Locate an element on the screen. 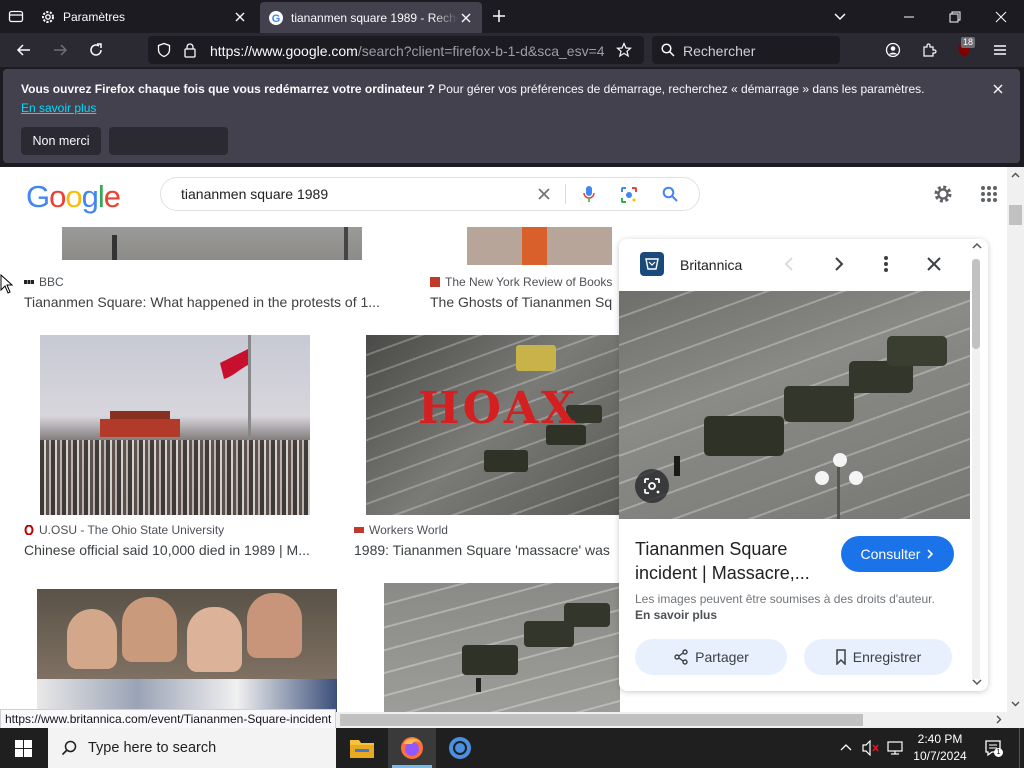 The image size is (1024, 768). result-image: HOAX is located at coordinates (493, 425).